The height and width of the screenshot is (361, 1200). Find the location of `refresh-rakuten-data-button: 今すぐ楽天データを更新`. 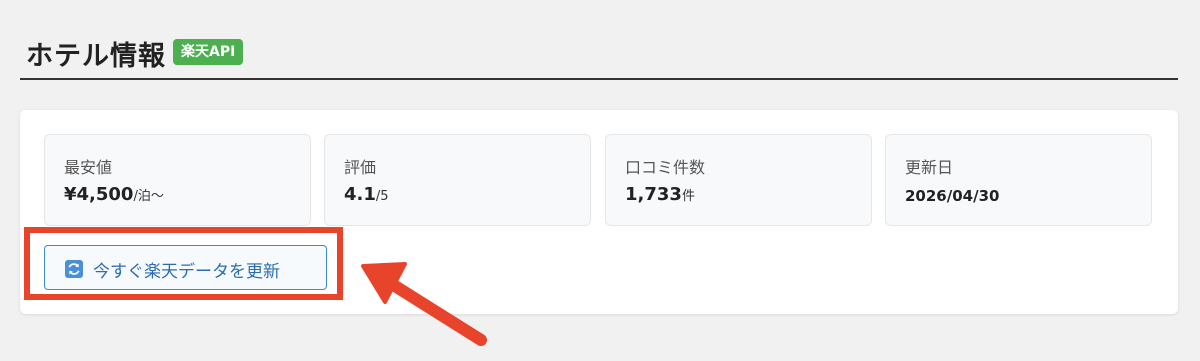

refresh-rakuten-data-button: 今すぐ楽天データを更新 is located at coordinates (185, 267).